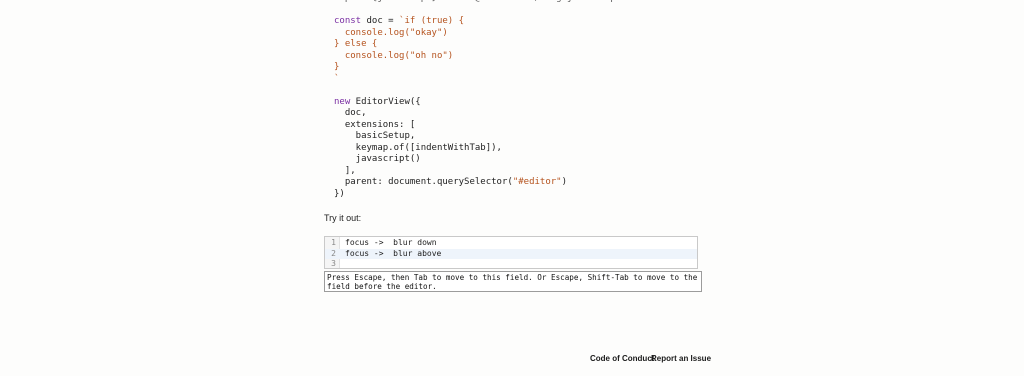 This screenshot has width=1024, height=376. What do you see at coordinates (423, 182) in the screenshot?
I see `code-token: parent: document.querySelector(` at bounding box center [423, 182].